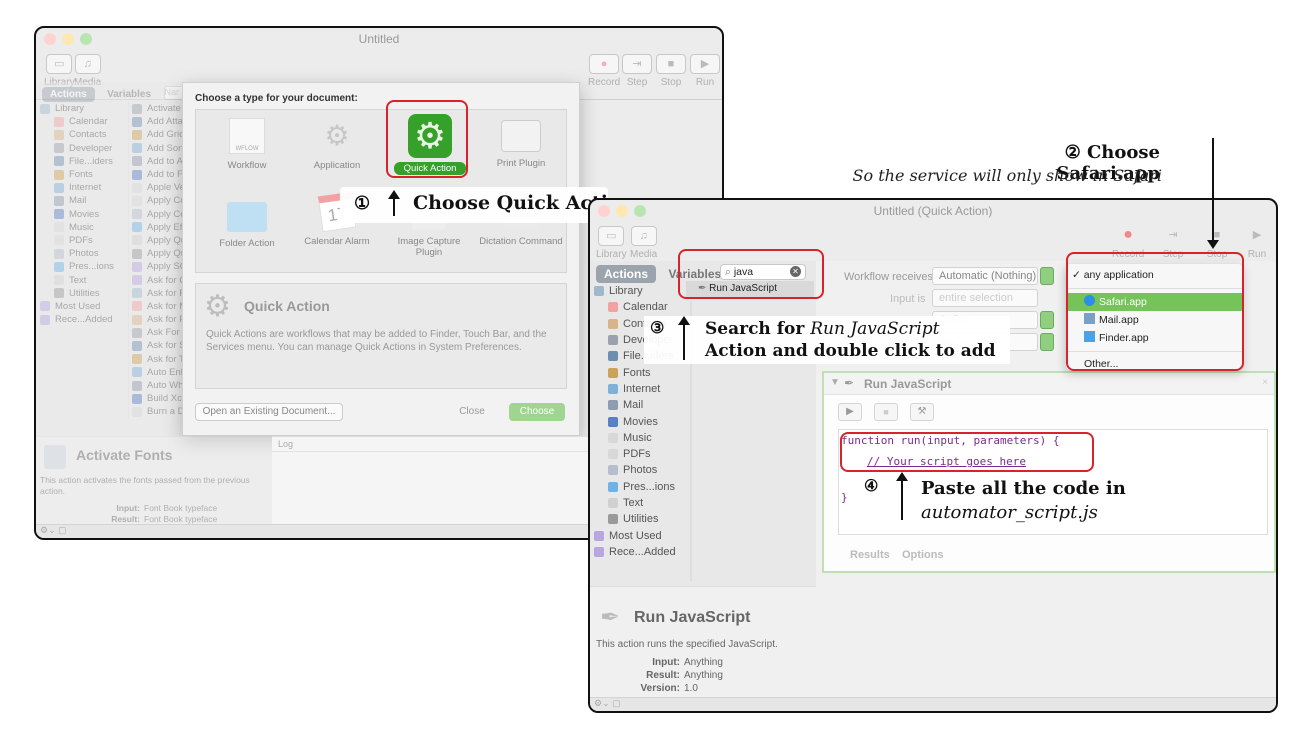 This screenshot has height=740, width=1312. I want to click on action-list-item: Apply SQL, so click(157, 266).